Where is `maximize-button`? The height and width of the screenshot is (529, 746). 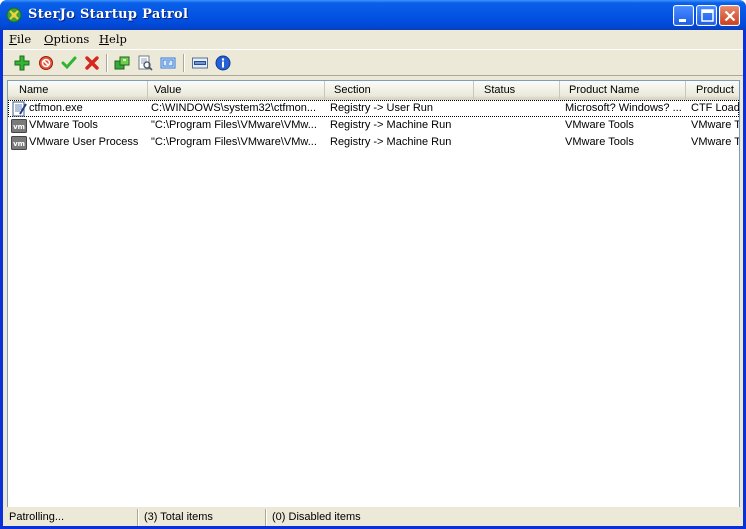 maximize-button is located at coordinates (706, 15).